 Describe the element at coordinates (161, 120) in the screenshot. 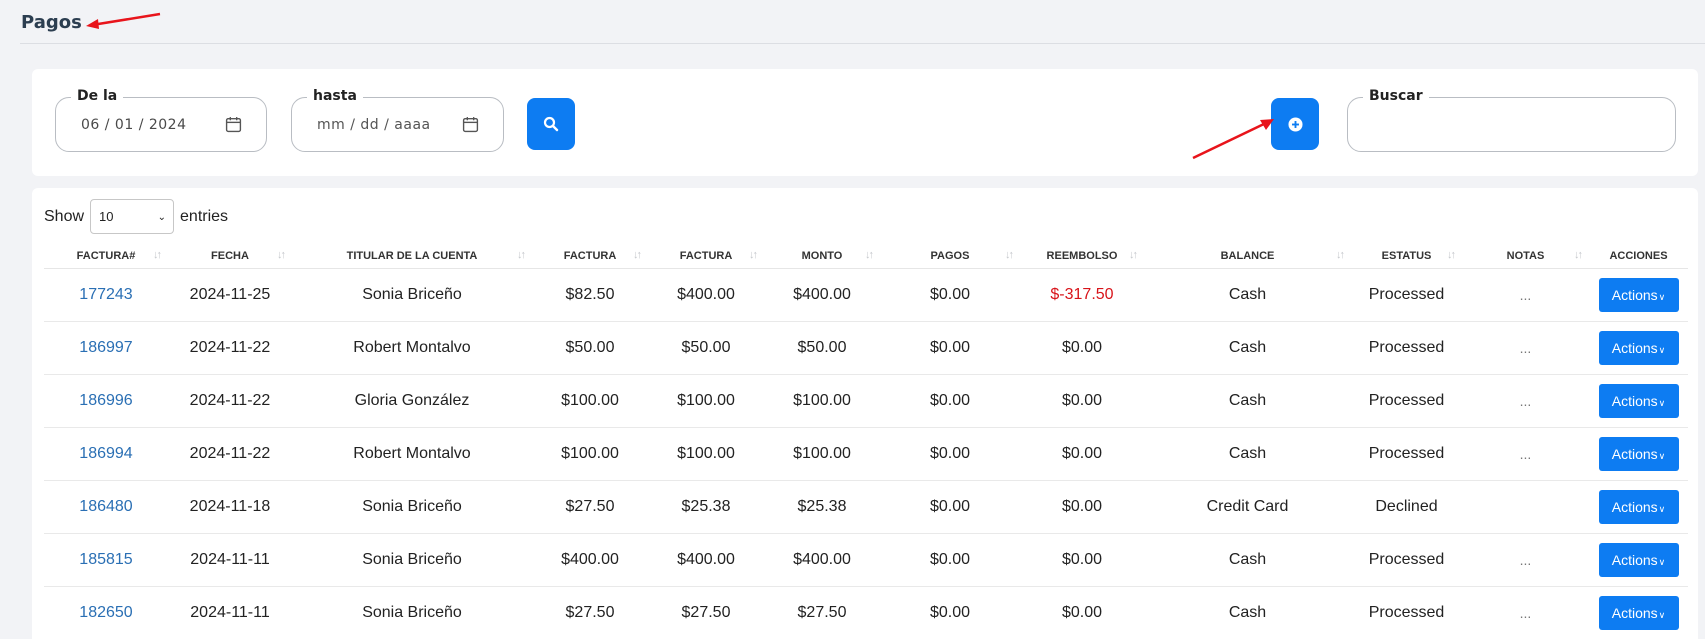

I see `date-from-field: De la 06 / 01 / 2024` at that location.